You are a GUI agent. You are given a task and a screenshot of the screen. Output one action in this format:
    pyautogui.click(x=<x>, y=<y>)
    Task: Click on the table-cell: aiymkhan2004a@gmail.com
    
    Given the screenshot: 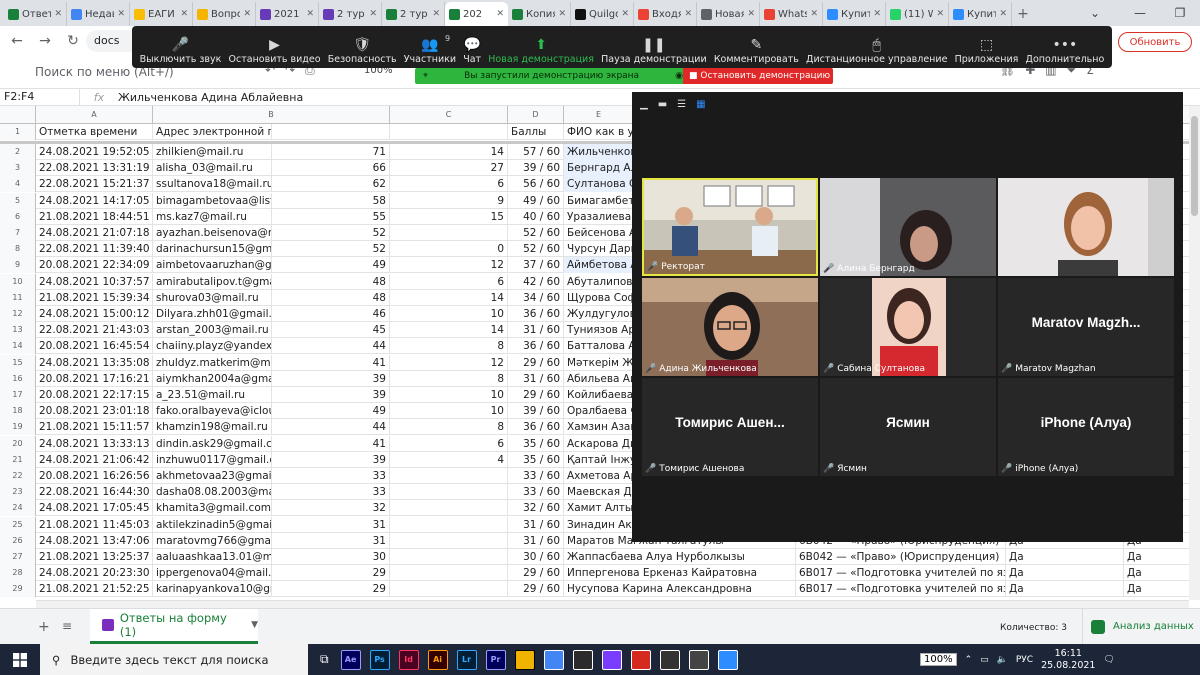 What is the action you would take?
    pyautogui.click(x=212, y=378)
    